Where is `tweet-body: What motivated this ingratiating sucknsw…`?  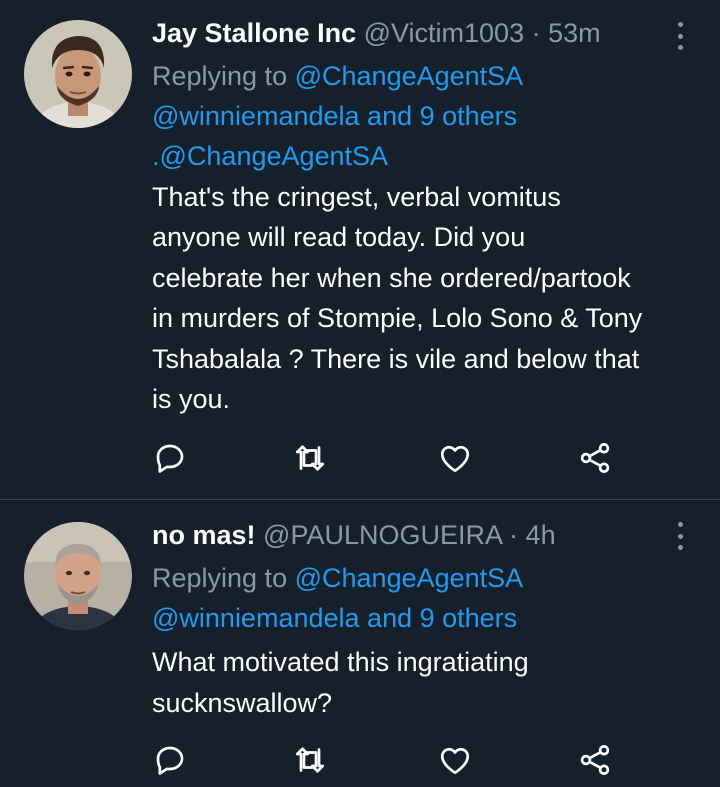
tweet-body: What motivated this ingratiating sucknsw… is located at coordinates (426, 682).